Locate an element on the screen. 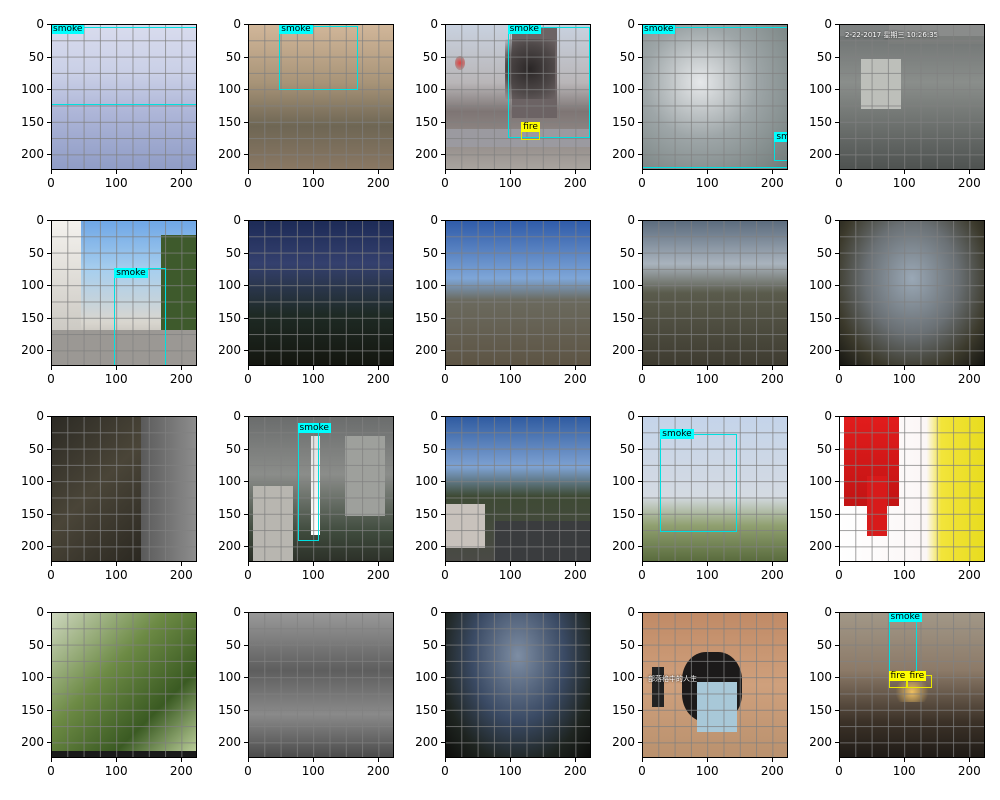  scene-image: smoke is located at coordinates (321, 97).